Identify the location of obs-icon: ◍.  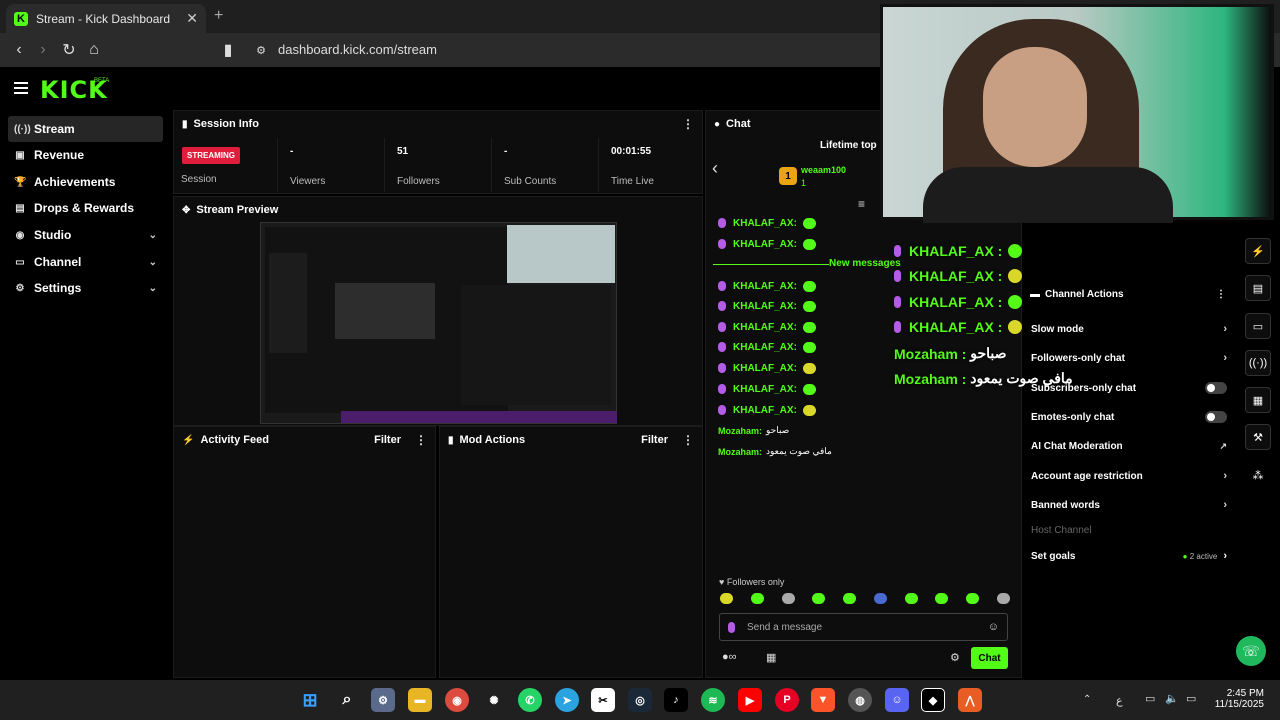
(860, 700).